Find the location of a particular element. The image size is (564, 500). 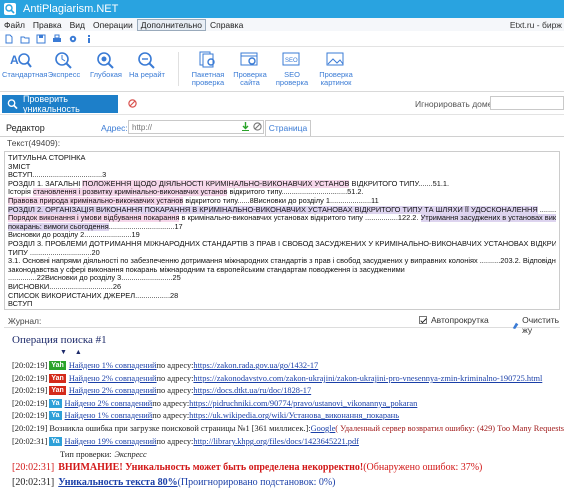

highlighted-fragment: покарань: вимоги сьогодення is located at coordinates (58, 226).